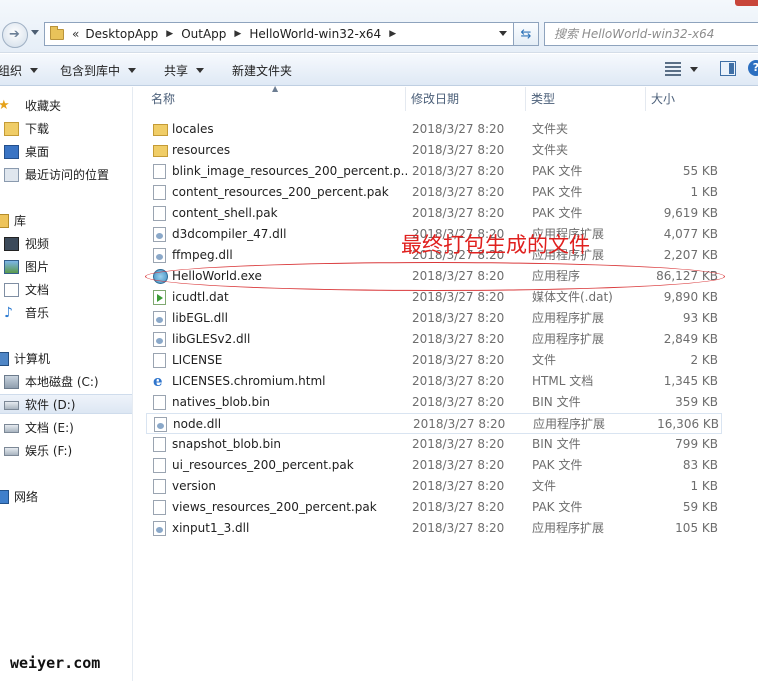 The image size is (758, 681). I want to click on nav-music: ♪ 音乐, so click(66, 313).